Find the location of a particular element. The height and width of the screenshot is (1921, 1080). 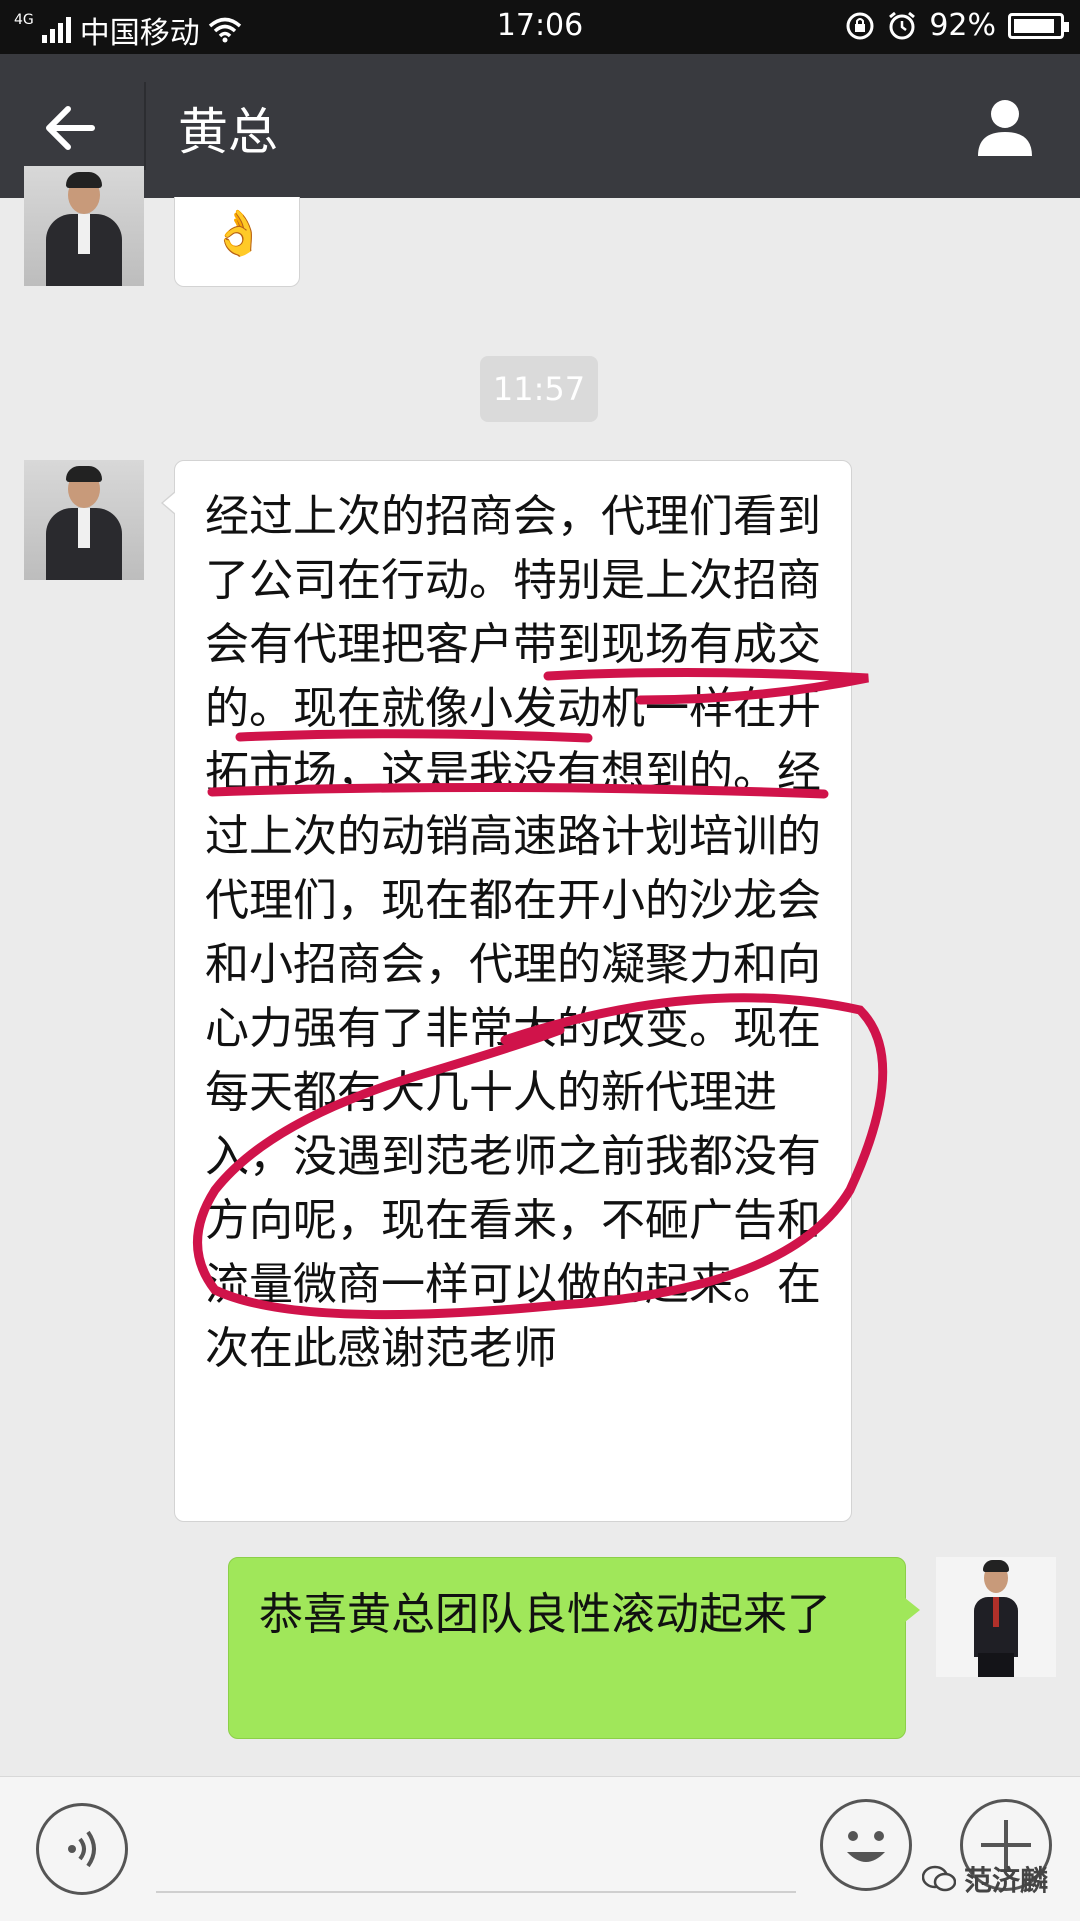

title-divider is located at coordinates (145, 126).